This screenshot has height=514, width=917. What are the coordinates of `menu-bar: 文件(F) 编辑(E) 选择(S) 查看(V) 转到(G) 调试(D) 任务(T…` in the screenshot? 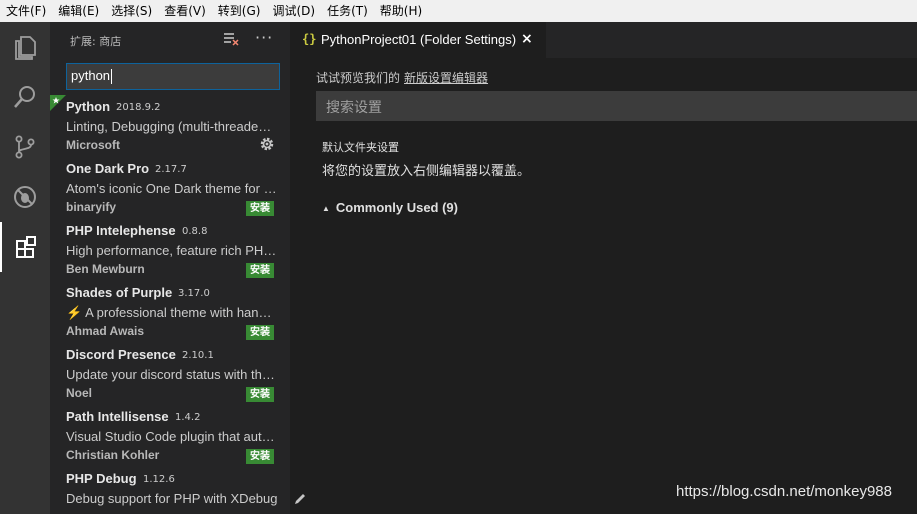 It's located at (458, 11).